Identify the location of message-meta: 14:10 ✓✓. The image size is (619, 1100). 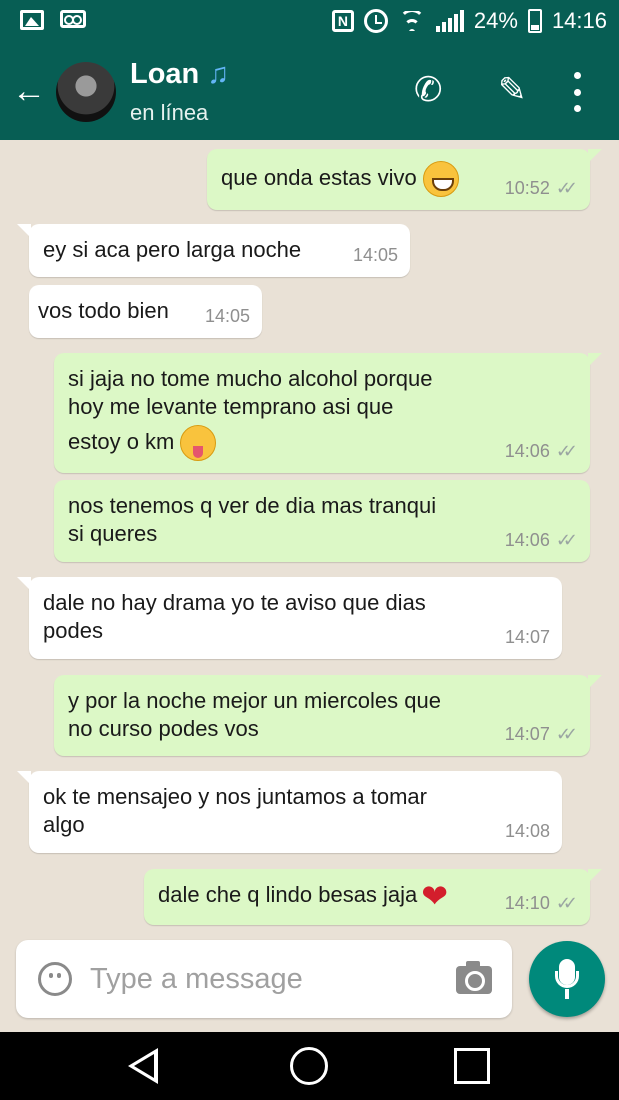
(541, 903).